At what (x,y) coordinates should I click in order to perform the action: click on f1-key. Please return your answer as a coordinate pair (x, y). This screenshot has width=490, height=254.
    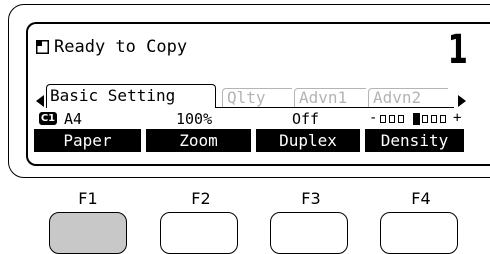
    Looking at the image, I should click on (88, 233).